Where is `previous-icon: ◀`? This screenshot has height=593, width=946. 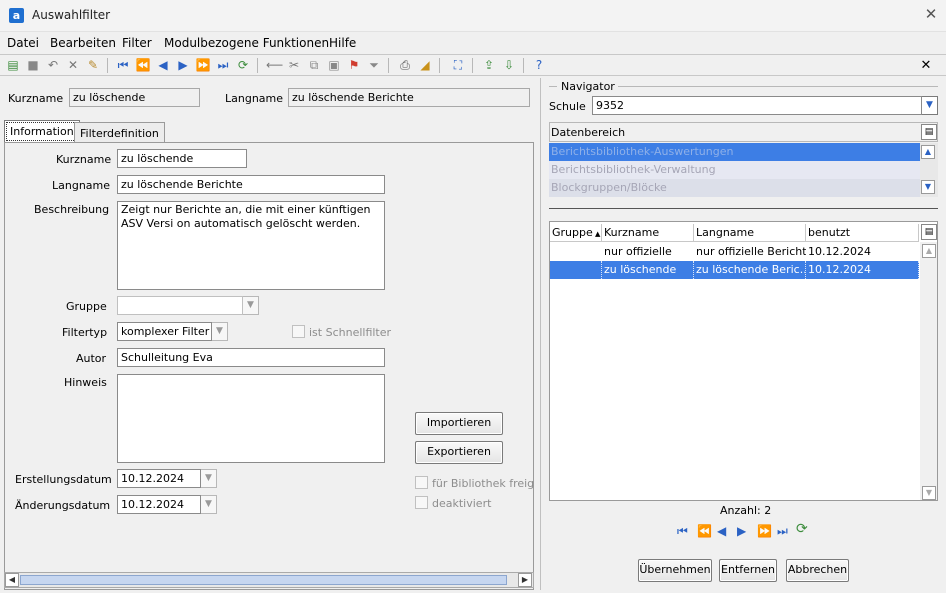
previous-icon: ◀ is located at coordinates (163, 65).